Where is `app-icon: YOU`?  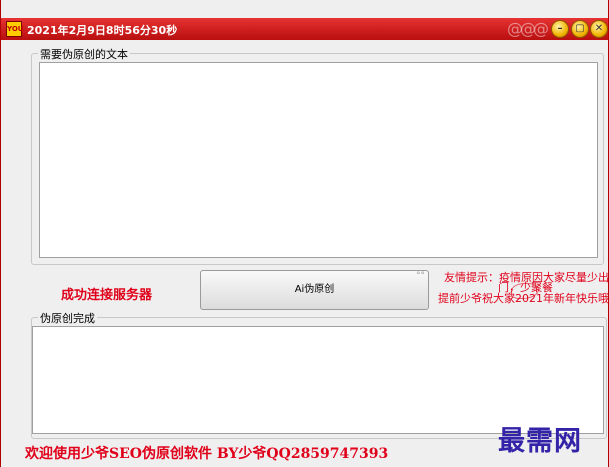 app-icon: YOU is located at coordinates (14, 29).